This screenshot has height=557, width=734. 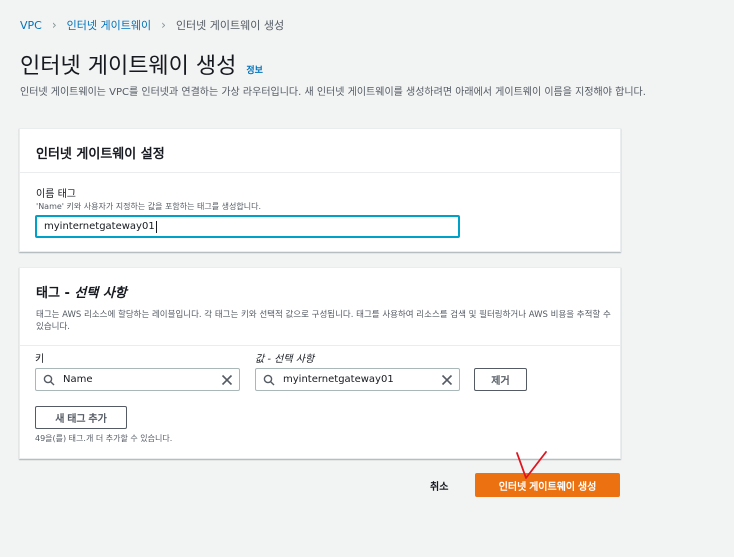 I want to click on cancel-button: 취소, so click(x=439, y=485).